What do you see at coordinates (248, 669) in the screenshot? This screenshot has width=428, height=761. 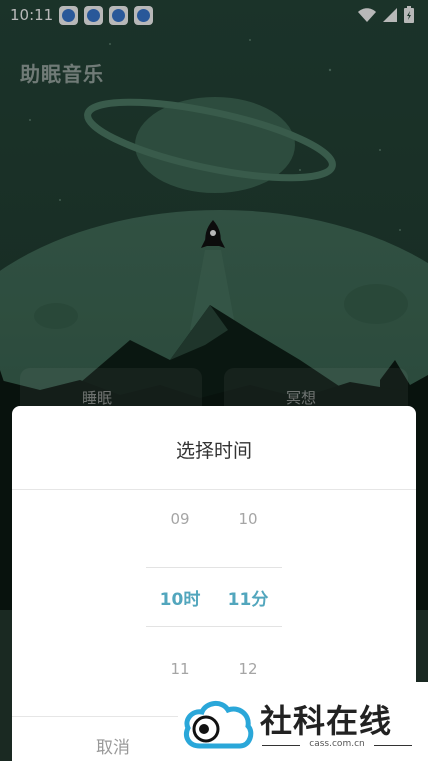 I see `minute-option: 12` at bounding box center [248, 669].